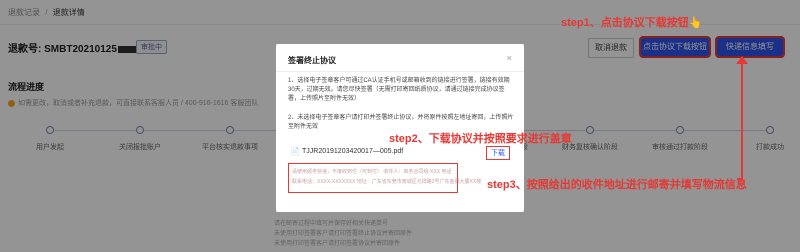 The image size is (800, 252). Describe the element at coordinates (742, 121) in the screenshot. I see `annotation-arrow-line` at that location.